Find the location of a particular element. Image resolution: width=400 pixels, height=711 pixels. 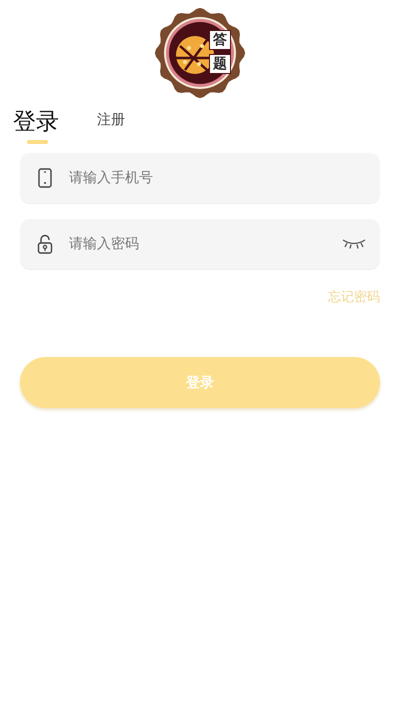

input-field: 请输入密码 is located at coordinates (200, 244).